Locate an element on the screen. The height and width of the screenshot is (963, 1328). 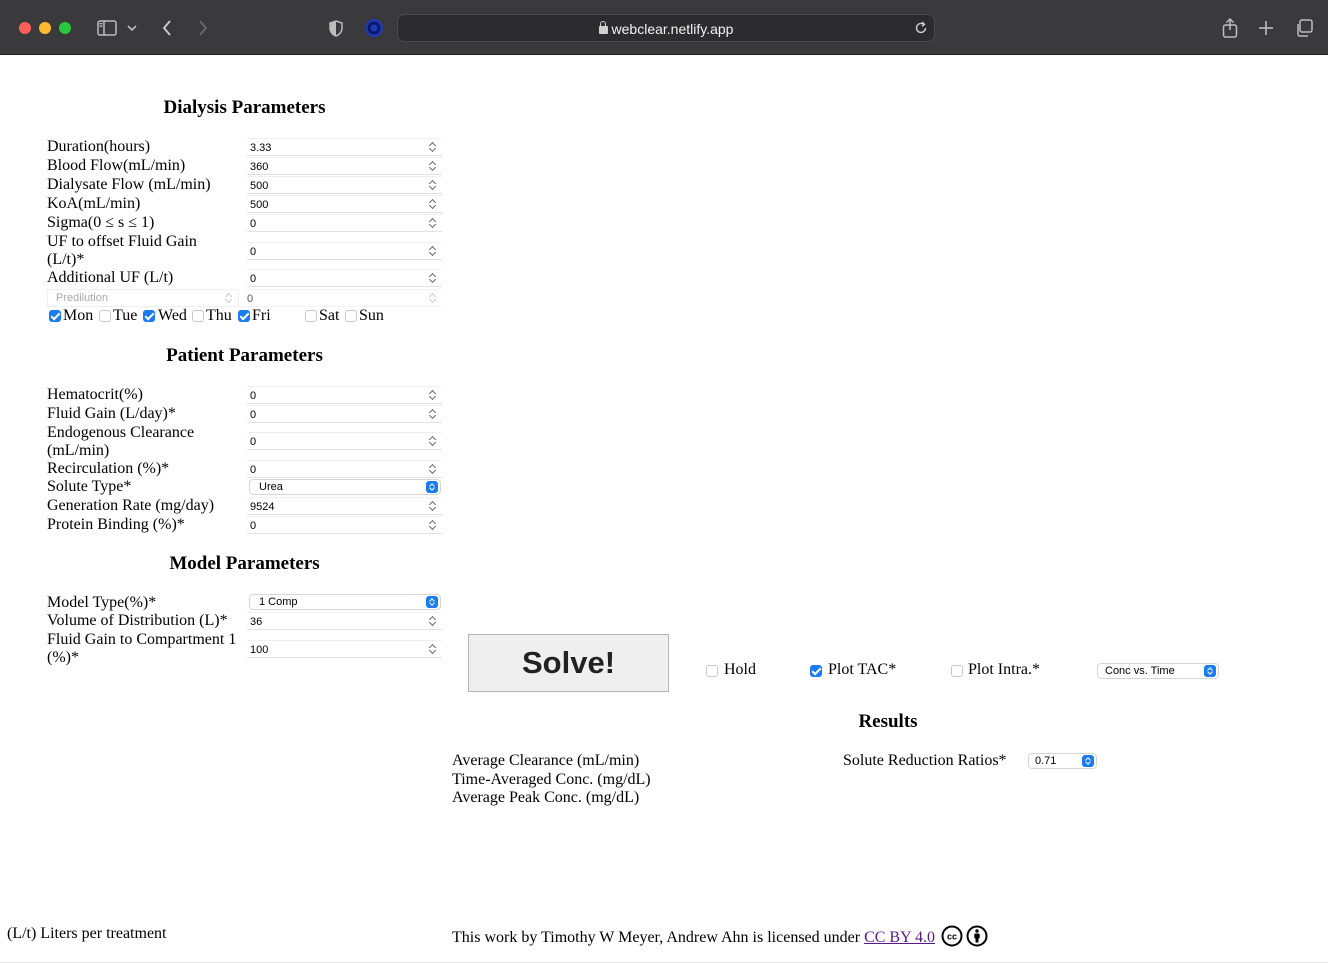
sidebar-icon is located at coordinates (107, 28).